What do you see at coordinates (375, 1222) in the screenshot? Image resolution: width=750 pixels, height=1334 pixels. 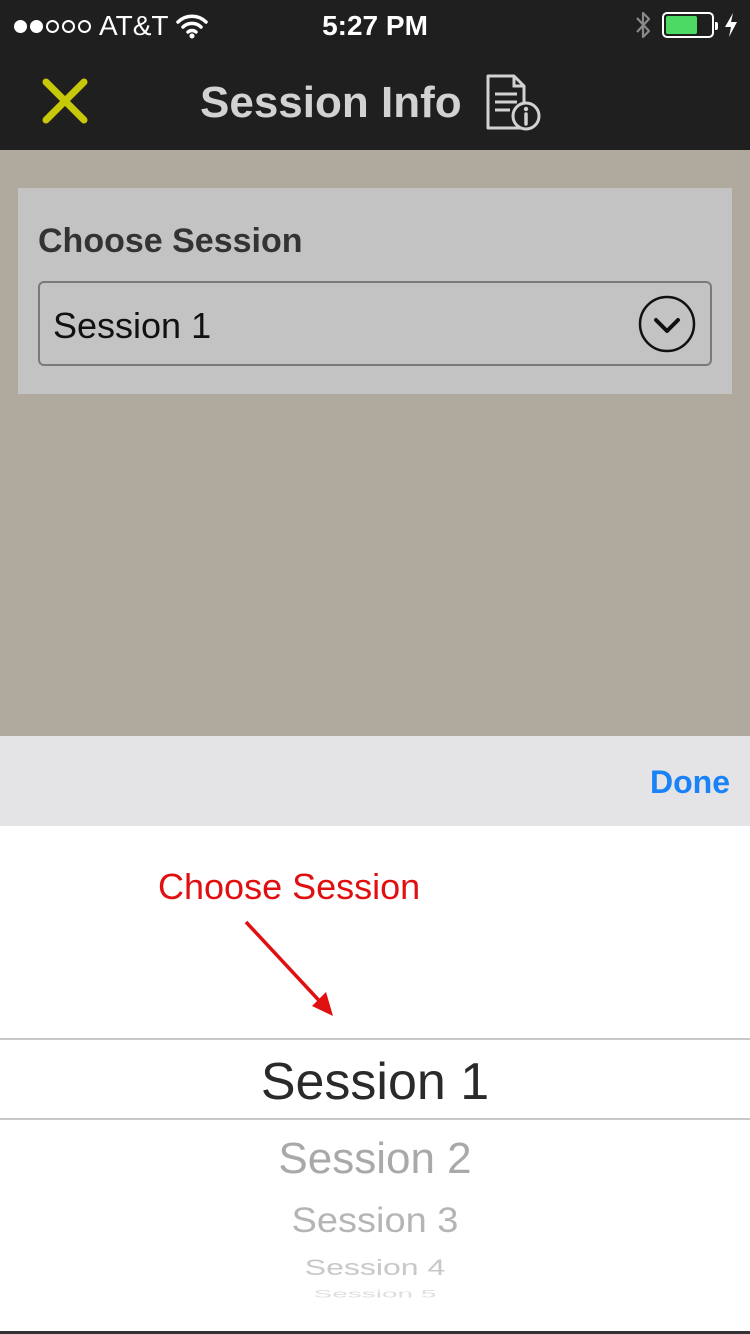 I see `picker-option: Session 3` at bounding box center [375, 1222].